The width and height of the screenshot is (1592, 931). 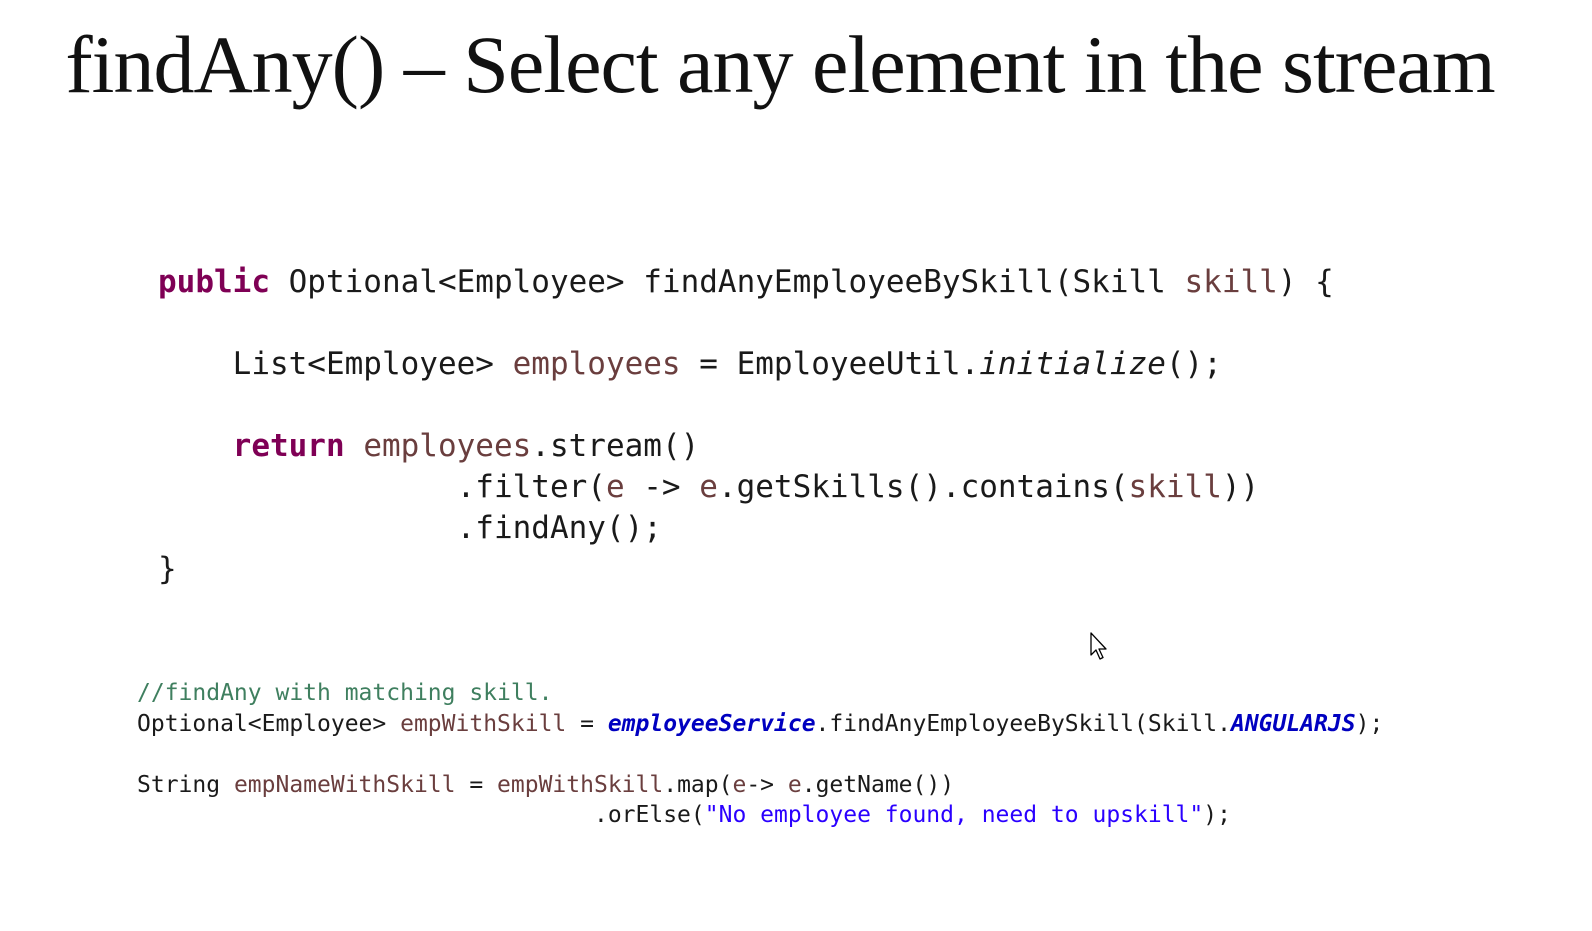 I want to click on code-comment: //findAny with matching skill., so click(x=345, y=693).